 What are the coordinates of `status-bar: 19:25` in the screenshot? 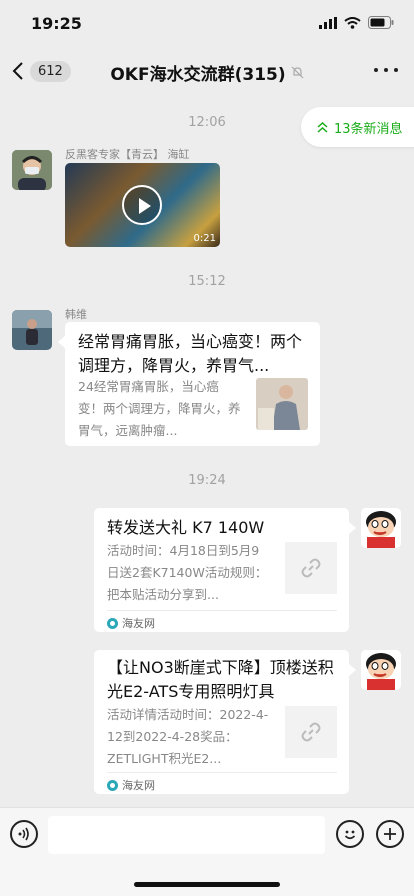 It's located at (207, 24).